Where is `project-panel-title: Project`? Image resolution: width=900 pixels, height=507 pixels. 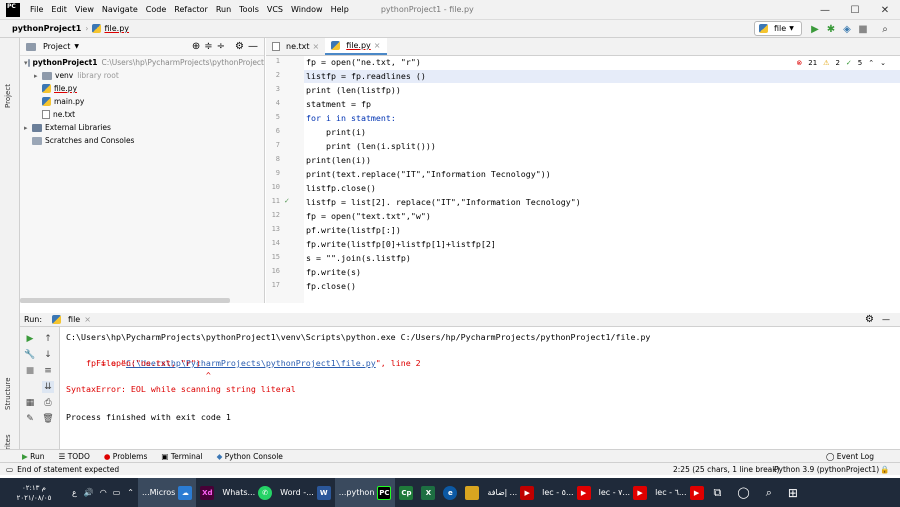
project-panel-title: Project is located at coordinates (56, 46).